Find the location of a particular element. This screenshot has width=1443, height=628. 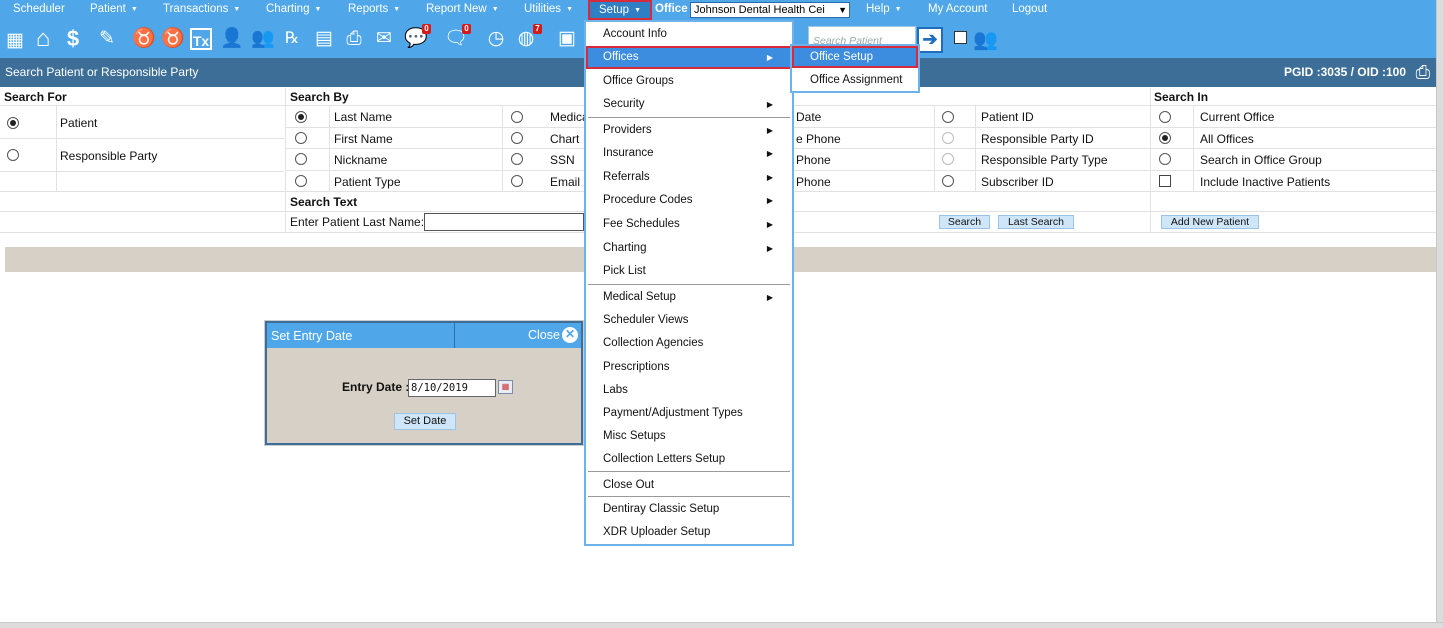

menu-insurance: Insurance ▶ is located at coordinates (689, 153).